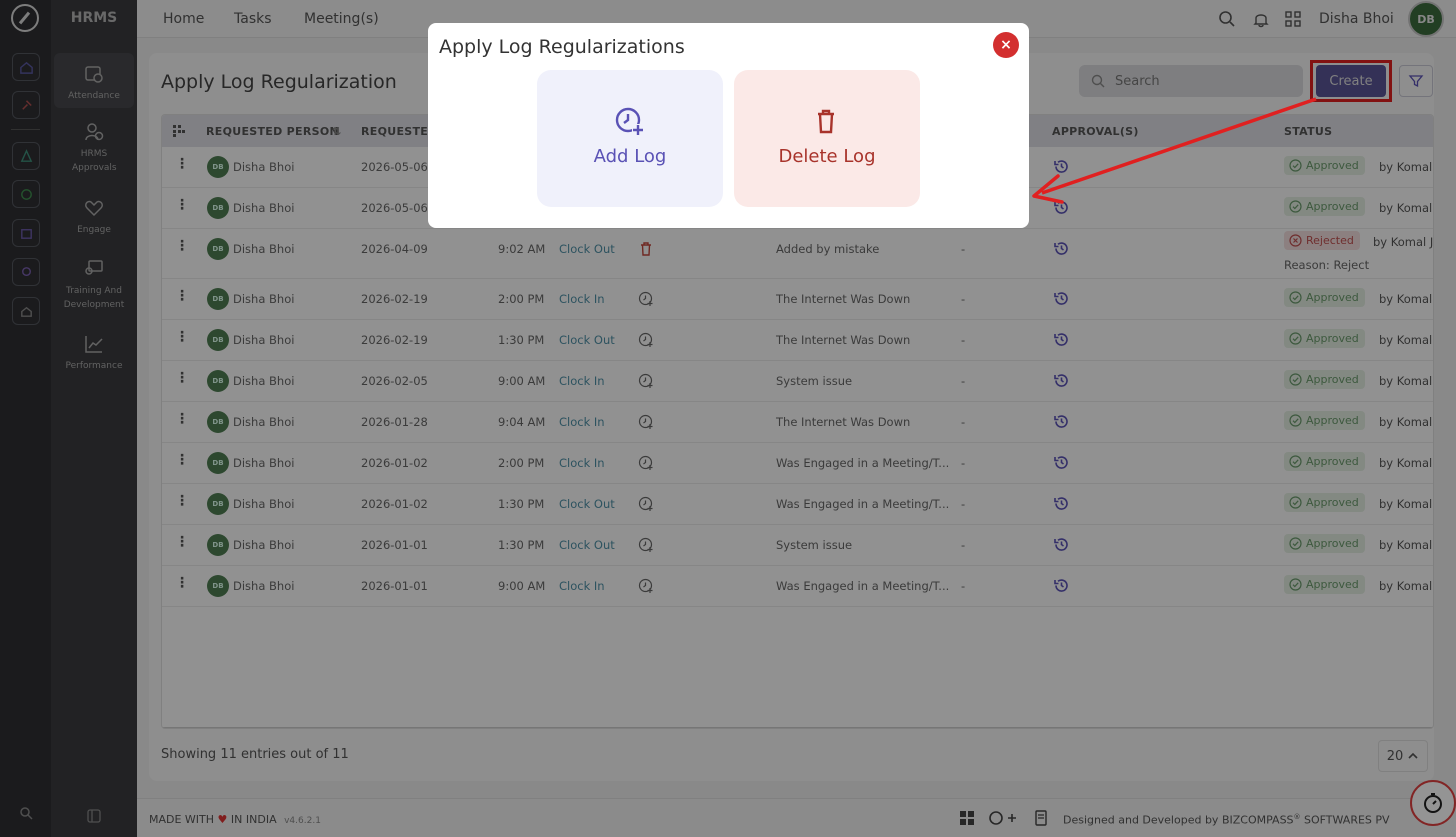 This screenshot has height=837, width=1456. Describe the element at coordinates (630, 138) in the screenshot. I see `add-log-option: Add Log` at that location.